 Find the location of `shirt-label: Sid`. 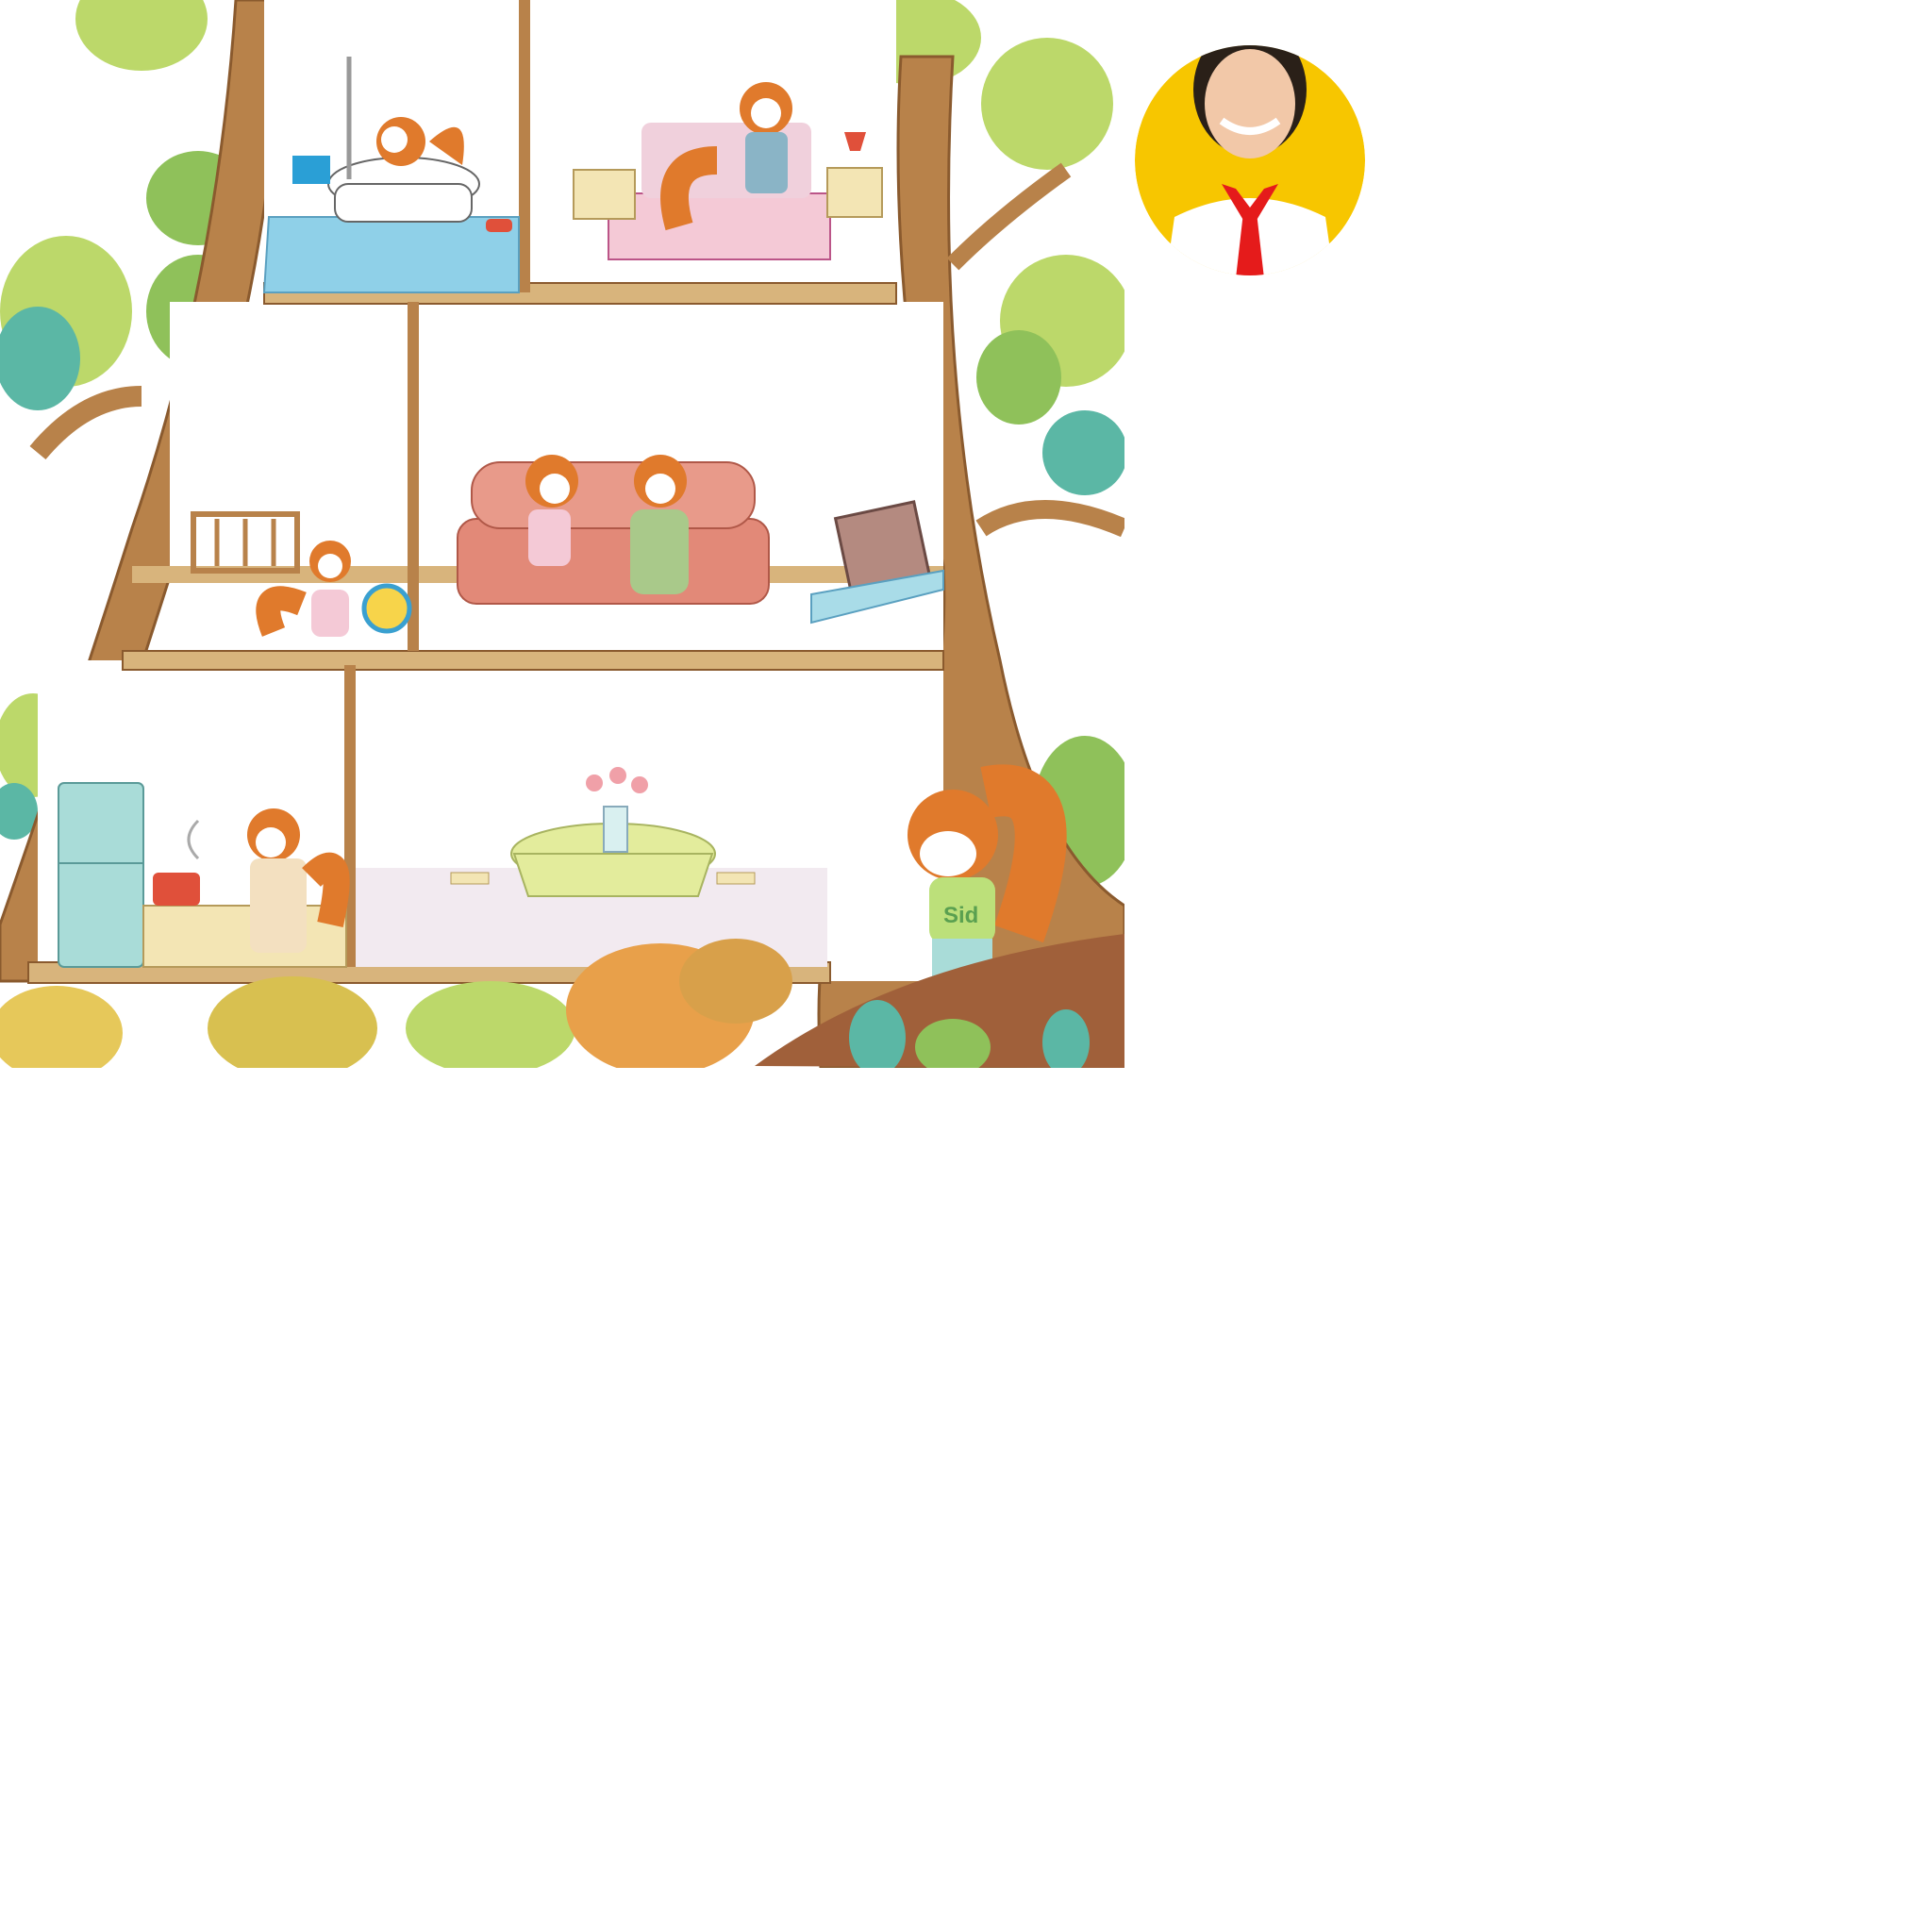

shirt-label: Sid is located at coordinates (960, 915).